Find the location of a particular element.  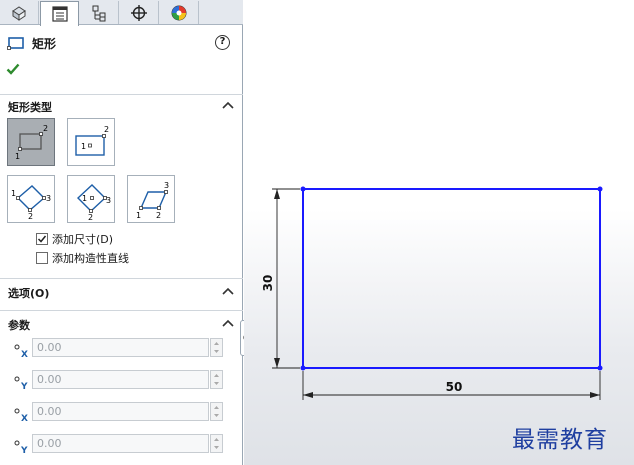

parameters-title: 参数 is located at coordinates (19, 325).